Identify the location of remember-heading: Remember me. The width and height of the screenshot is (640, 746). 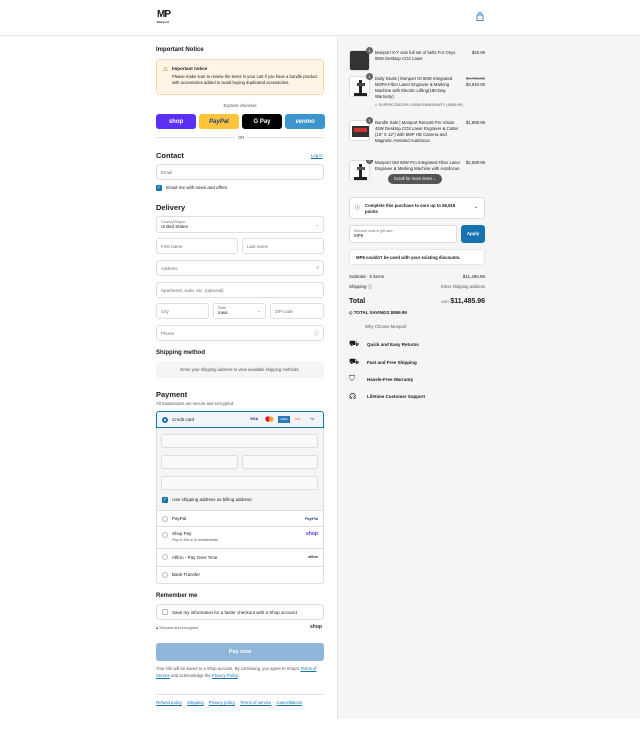
(177, 596).